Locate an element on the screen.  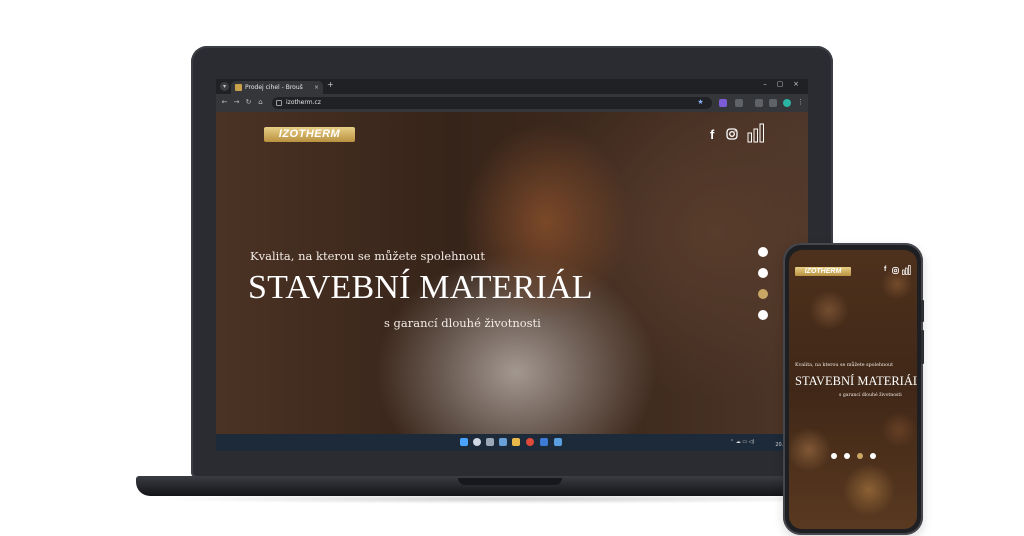
phone-overlay is located at coordinates (853, 389).